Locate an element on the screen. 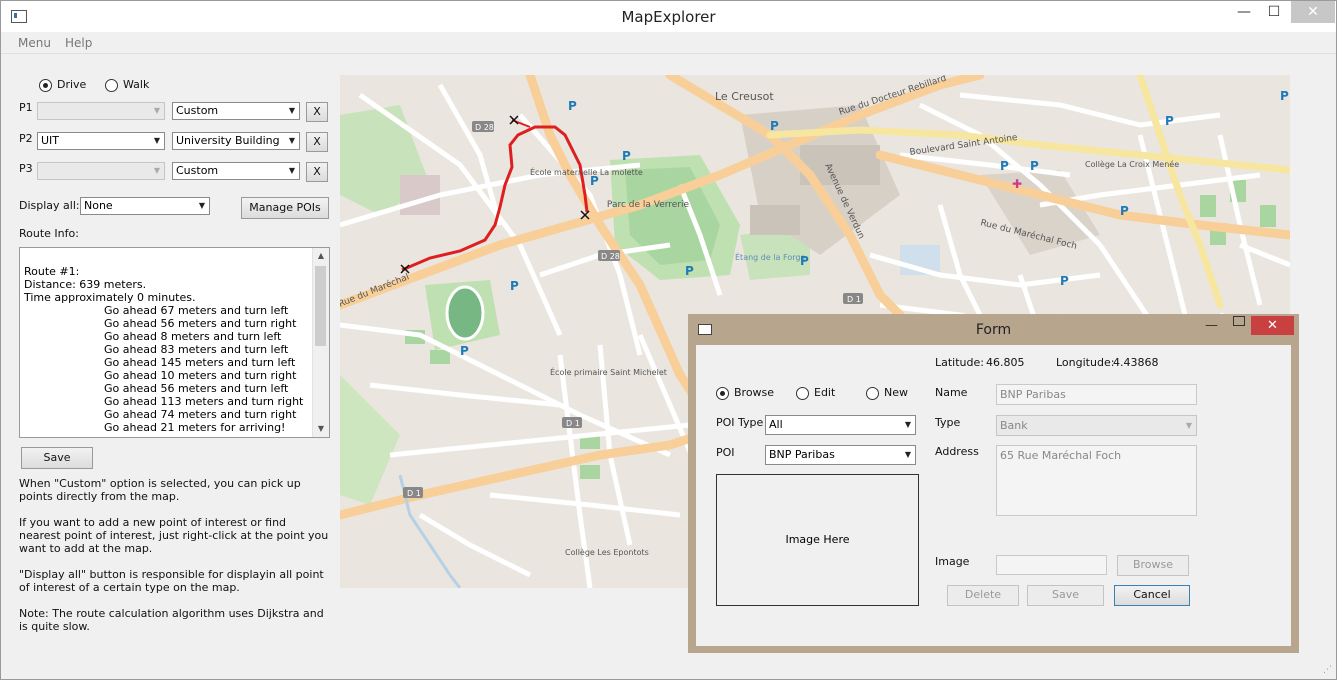 The width and height of the screenshot is (1337, 680). p1-type-select: Custom ▼ is located at coordinates (236, 111).